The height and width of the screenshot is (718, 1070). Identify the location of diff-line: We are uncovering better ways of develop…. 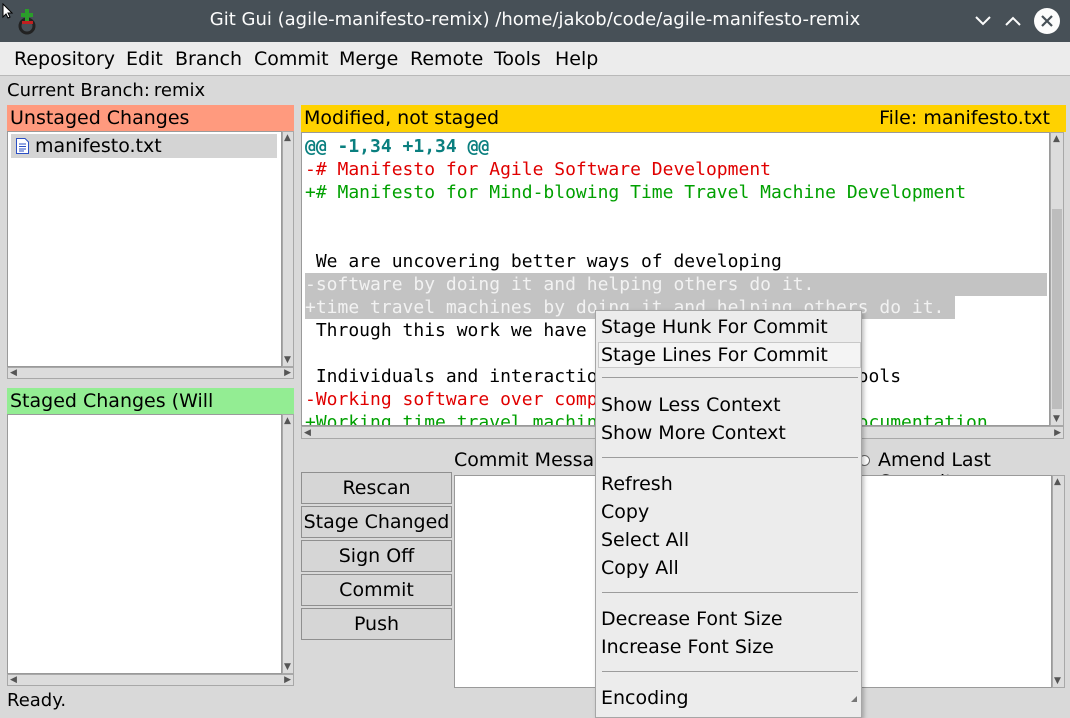
(676, 261).